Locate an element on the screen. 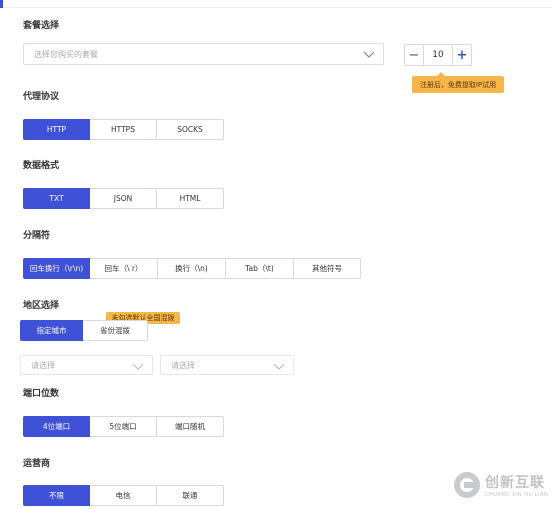  decrement-button: − is located at coordinates (414, 55).